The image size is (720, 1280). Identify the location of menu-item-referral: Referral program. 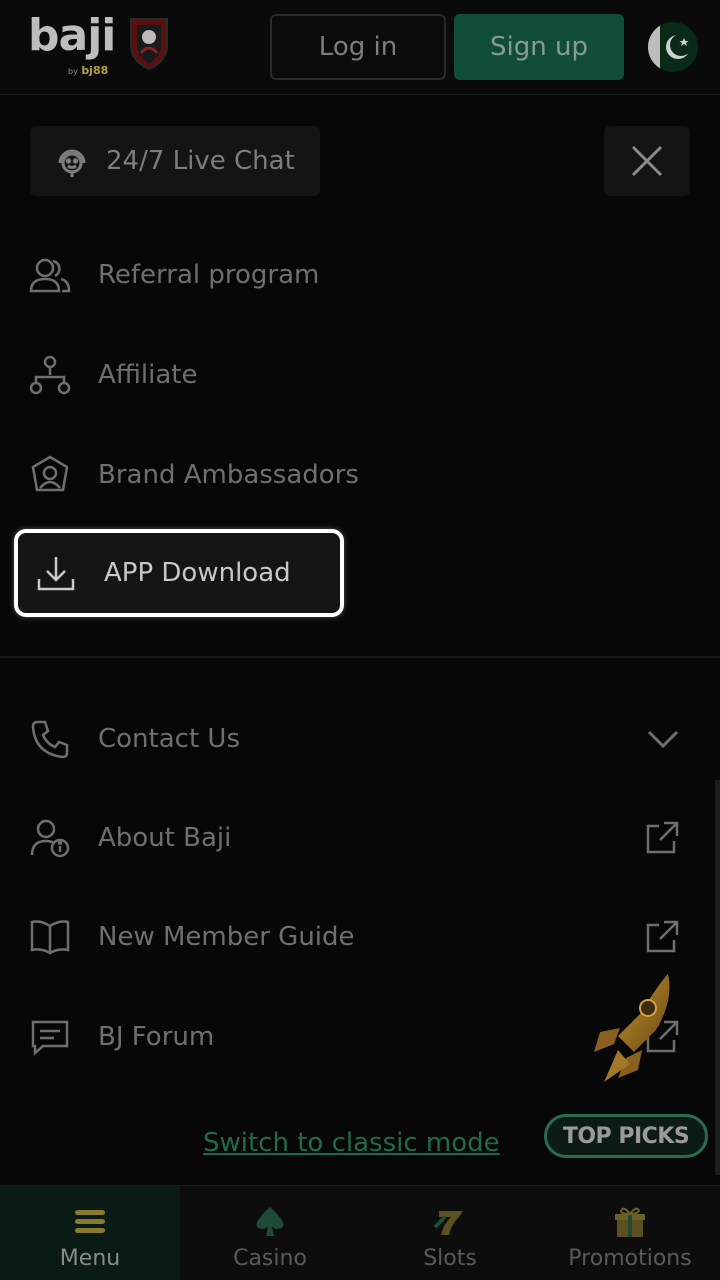
(358, 275).